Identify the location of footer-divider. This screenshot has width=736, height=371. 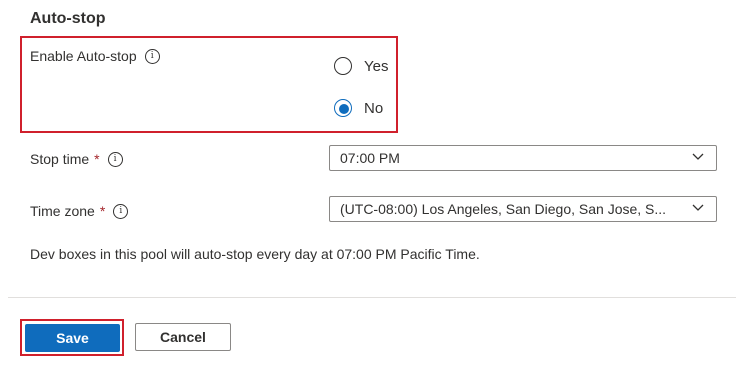
(372, 297).